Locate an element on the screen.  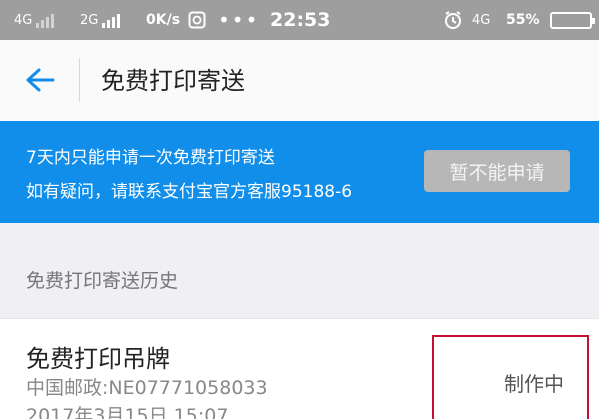
banner-contact-text: 如有疑问，请联系支付宝官方客服95188-6 is located at coordinates (189, 192).